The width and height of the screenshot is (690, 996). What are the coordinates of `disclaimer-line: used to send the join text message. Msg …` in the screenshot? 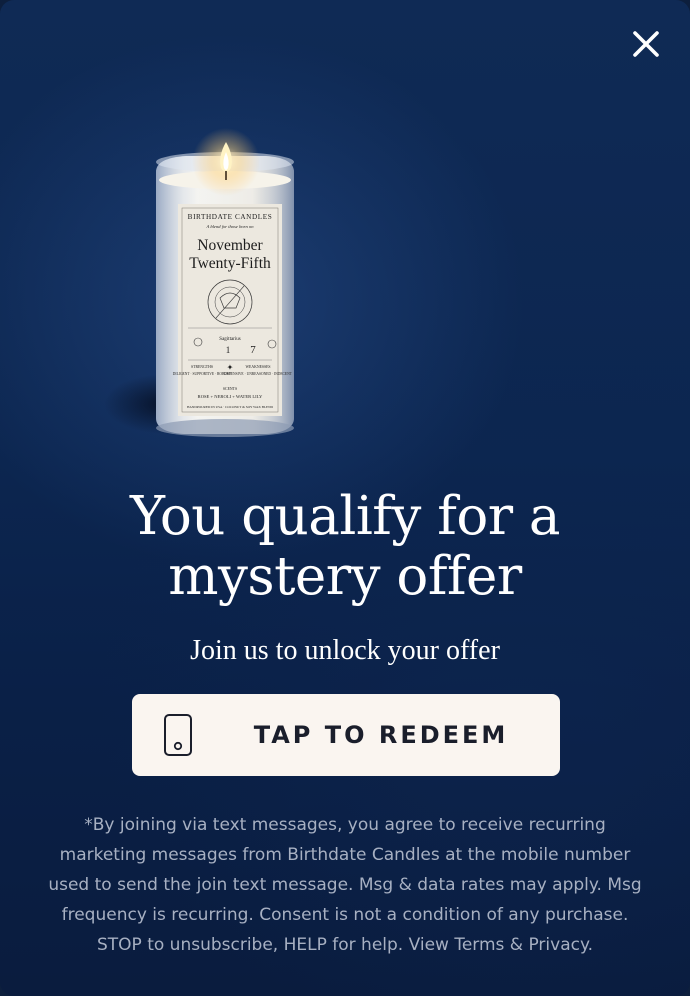 It's located at (345, 885).